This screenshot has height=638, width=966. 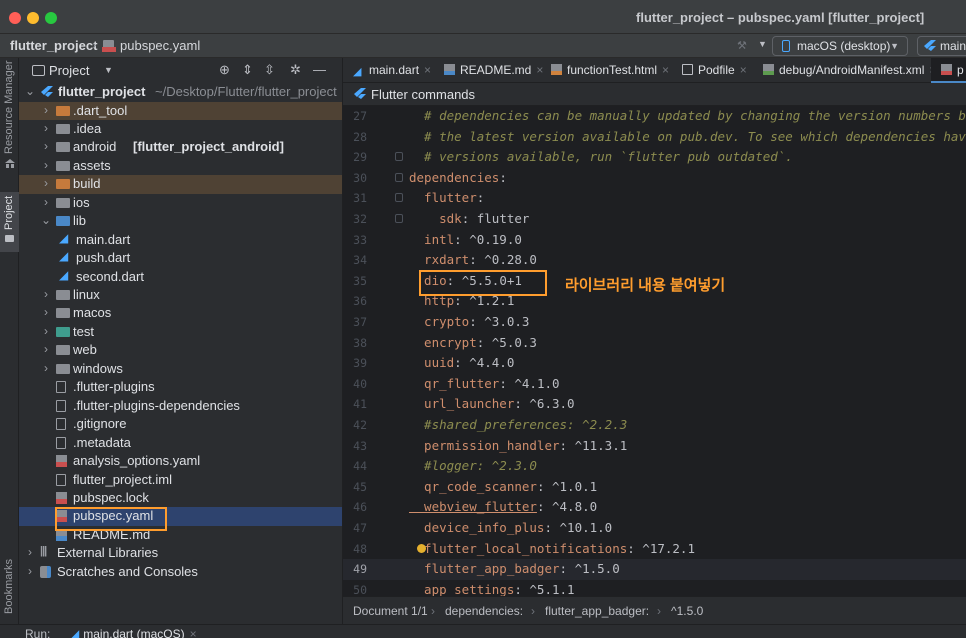 I want to click on project-panel-title: Project, so click(x=69, y=70).